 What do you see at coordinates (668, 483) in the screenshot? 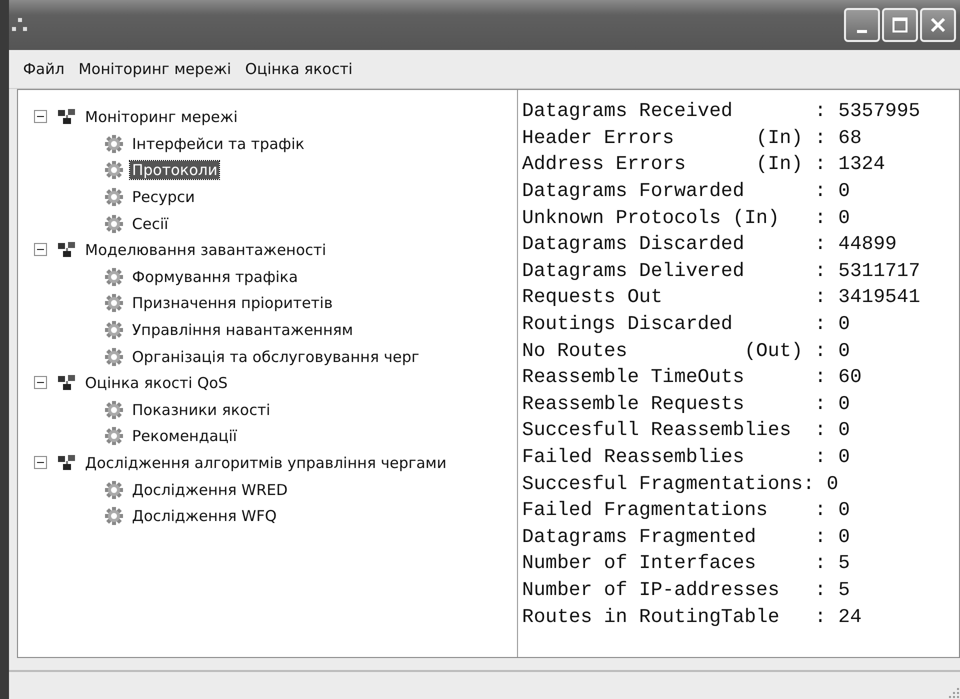
I see `stat-label: Succesful Fragmentations:` at bounding box center [668, 483].